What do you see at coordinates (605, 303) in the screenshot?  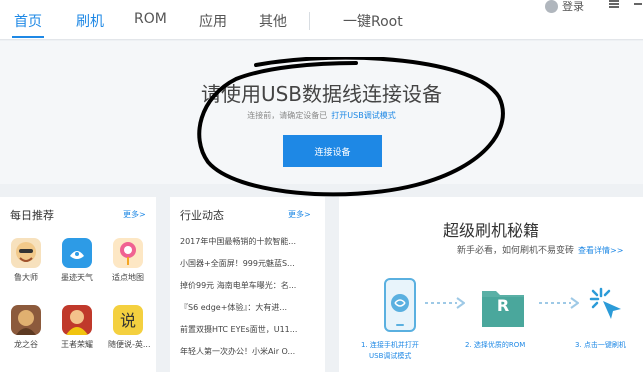 I see `click-burst-icon` at bounding box center [605, 303].